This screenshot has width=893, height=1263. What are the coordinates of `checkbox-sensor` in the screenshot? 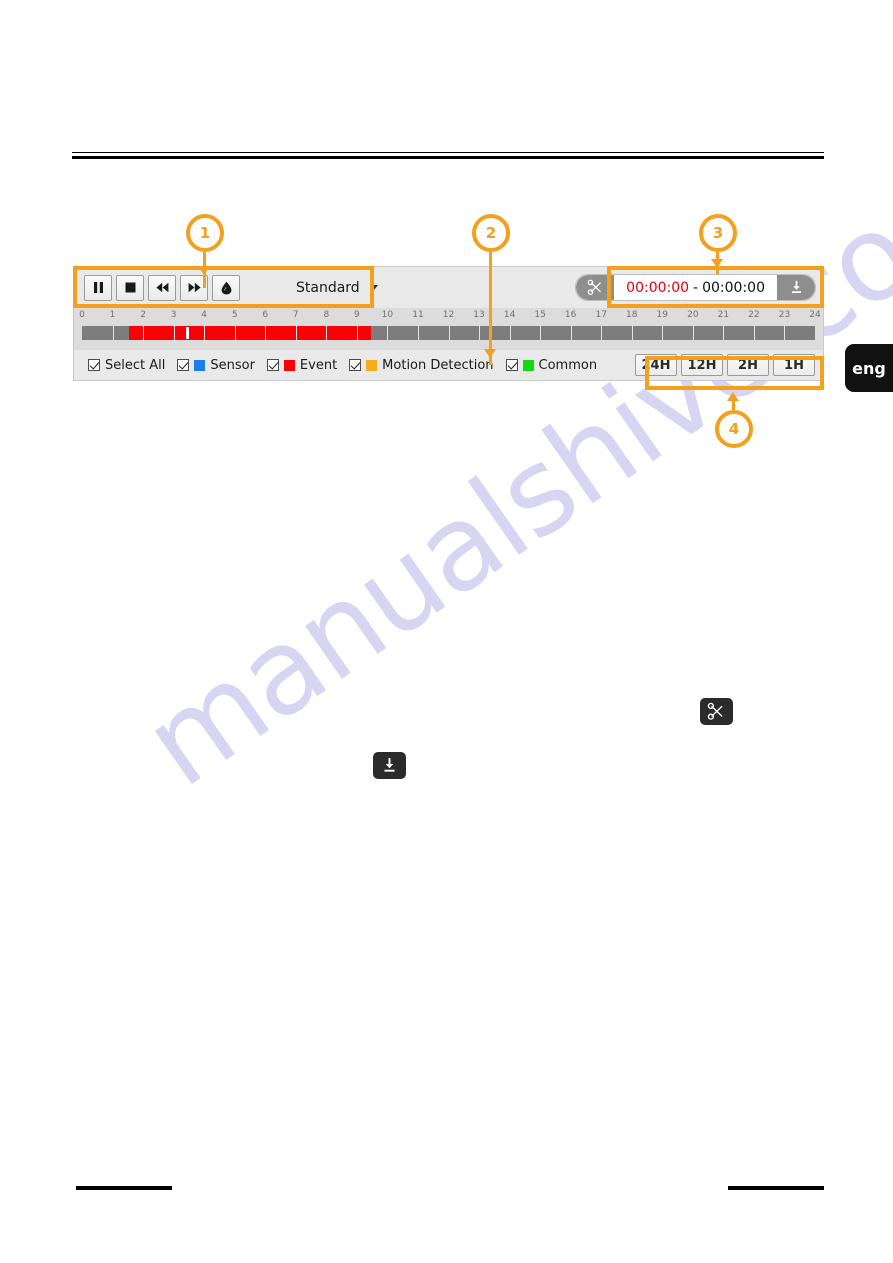 It's located at (183, 365).